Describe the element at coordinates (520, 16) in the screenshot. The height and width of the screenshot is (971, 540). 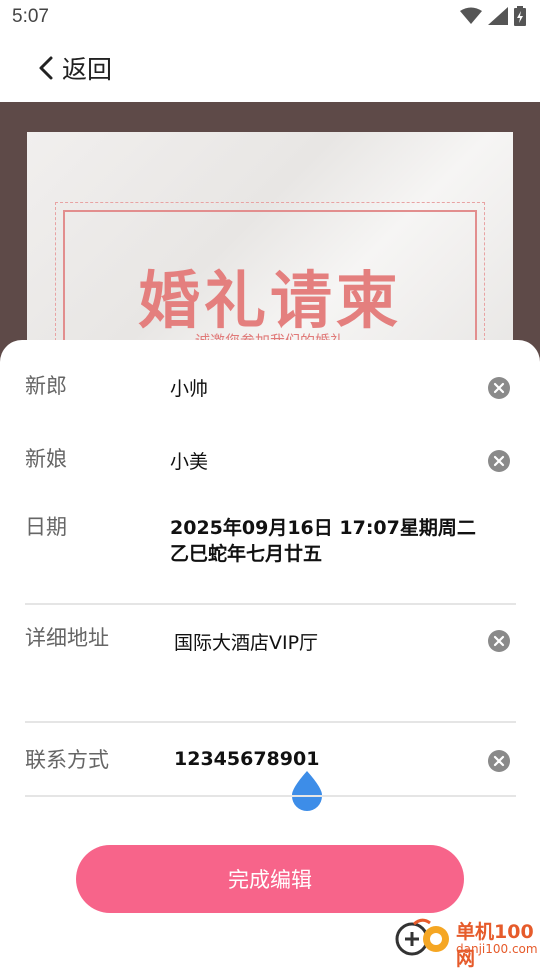
I see `battery-icon` at that location.